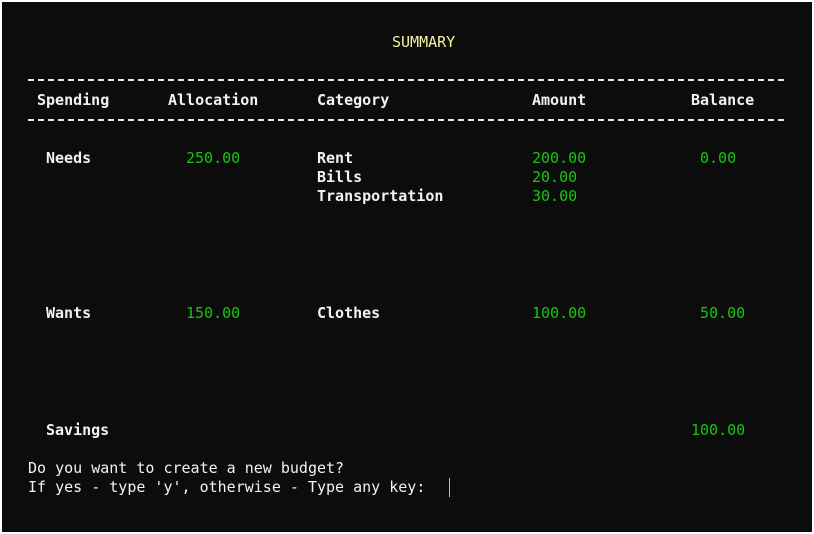  Describe the element at coordinates (555, 196) in the screenshot. I see `needs-amount-transportation: 30.00` at that location.